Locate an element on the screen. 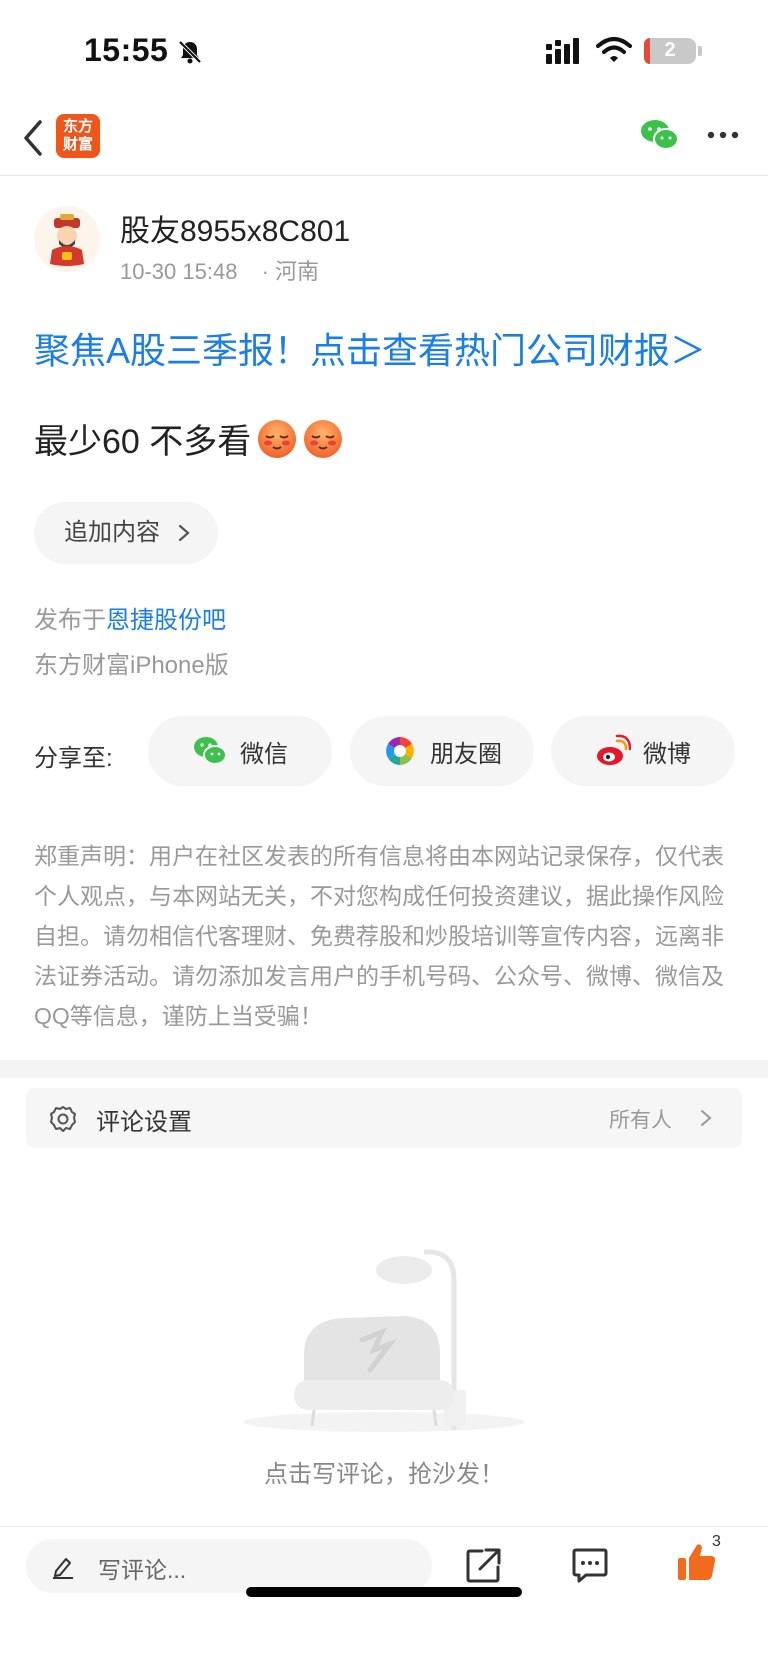 This screenshot has height=1665, width=768. wechat-share-icon is located at coordinates (660, 135).